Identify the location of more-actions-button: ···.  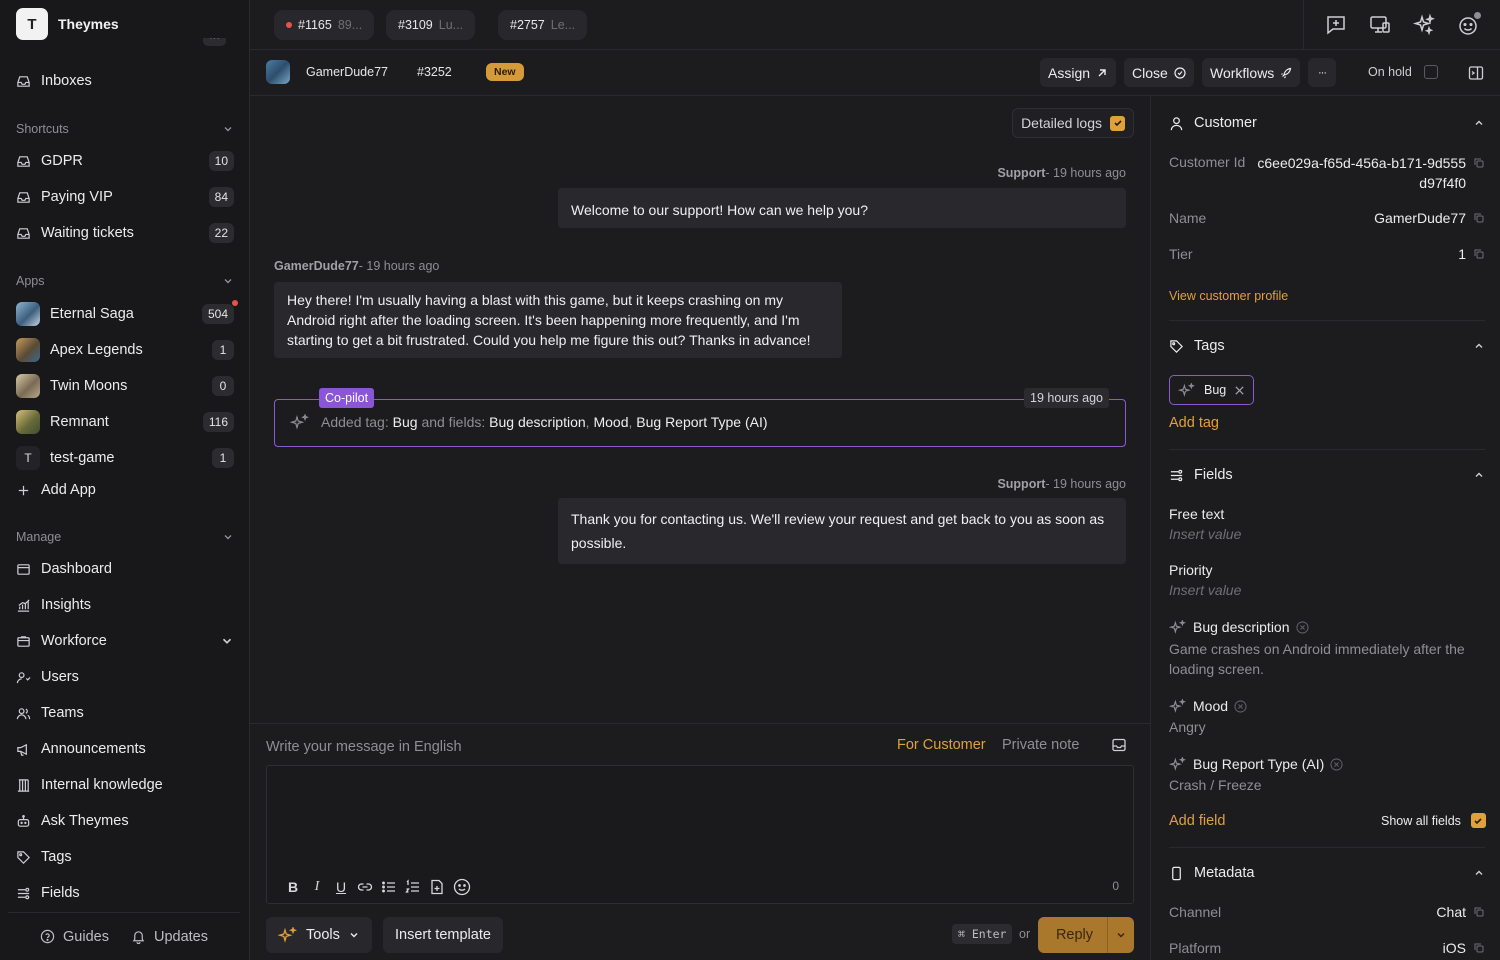
(1322, 72).